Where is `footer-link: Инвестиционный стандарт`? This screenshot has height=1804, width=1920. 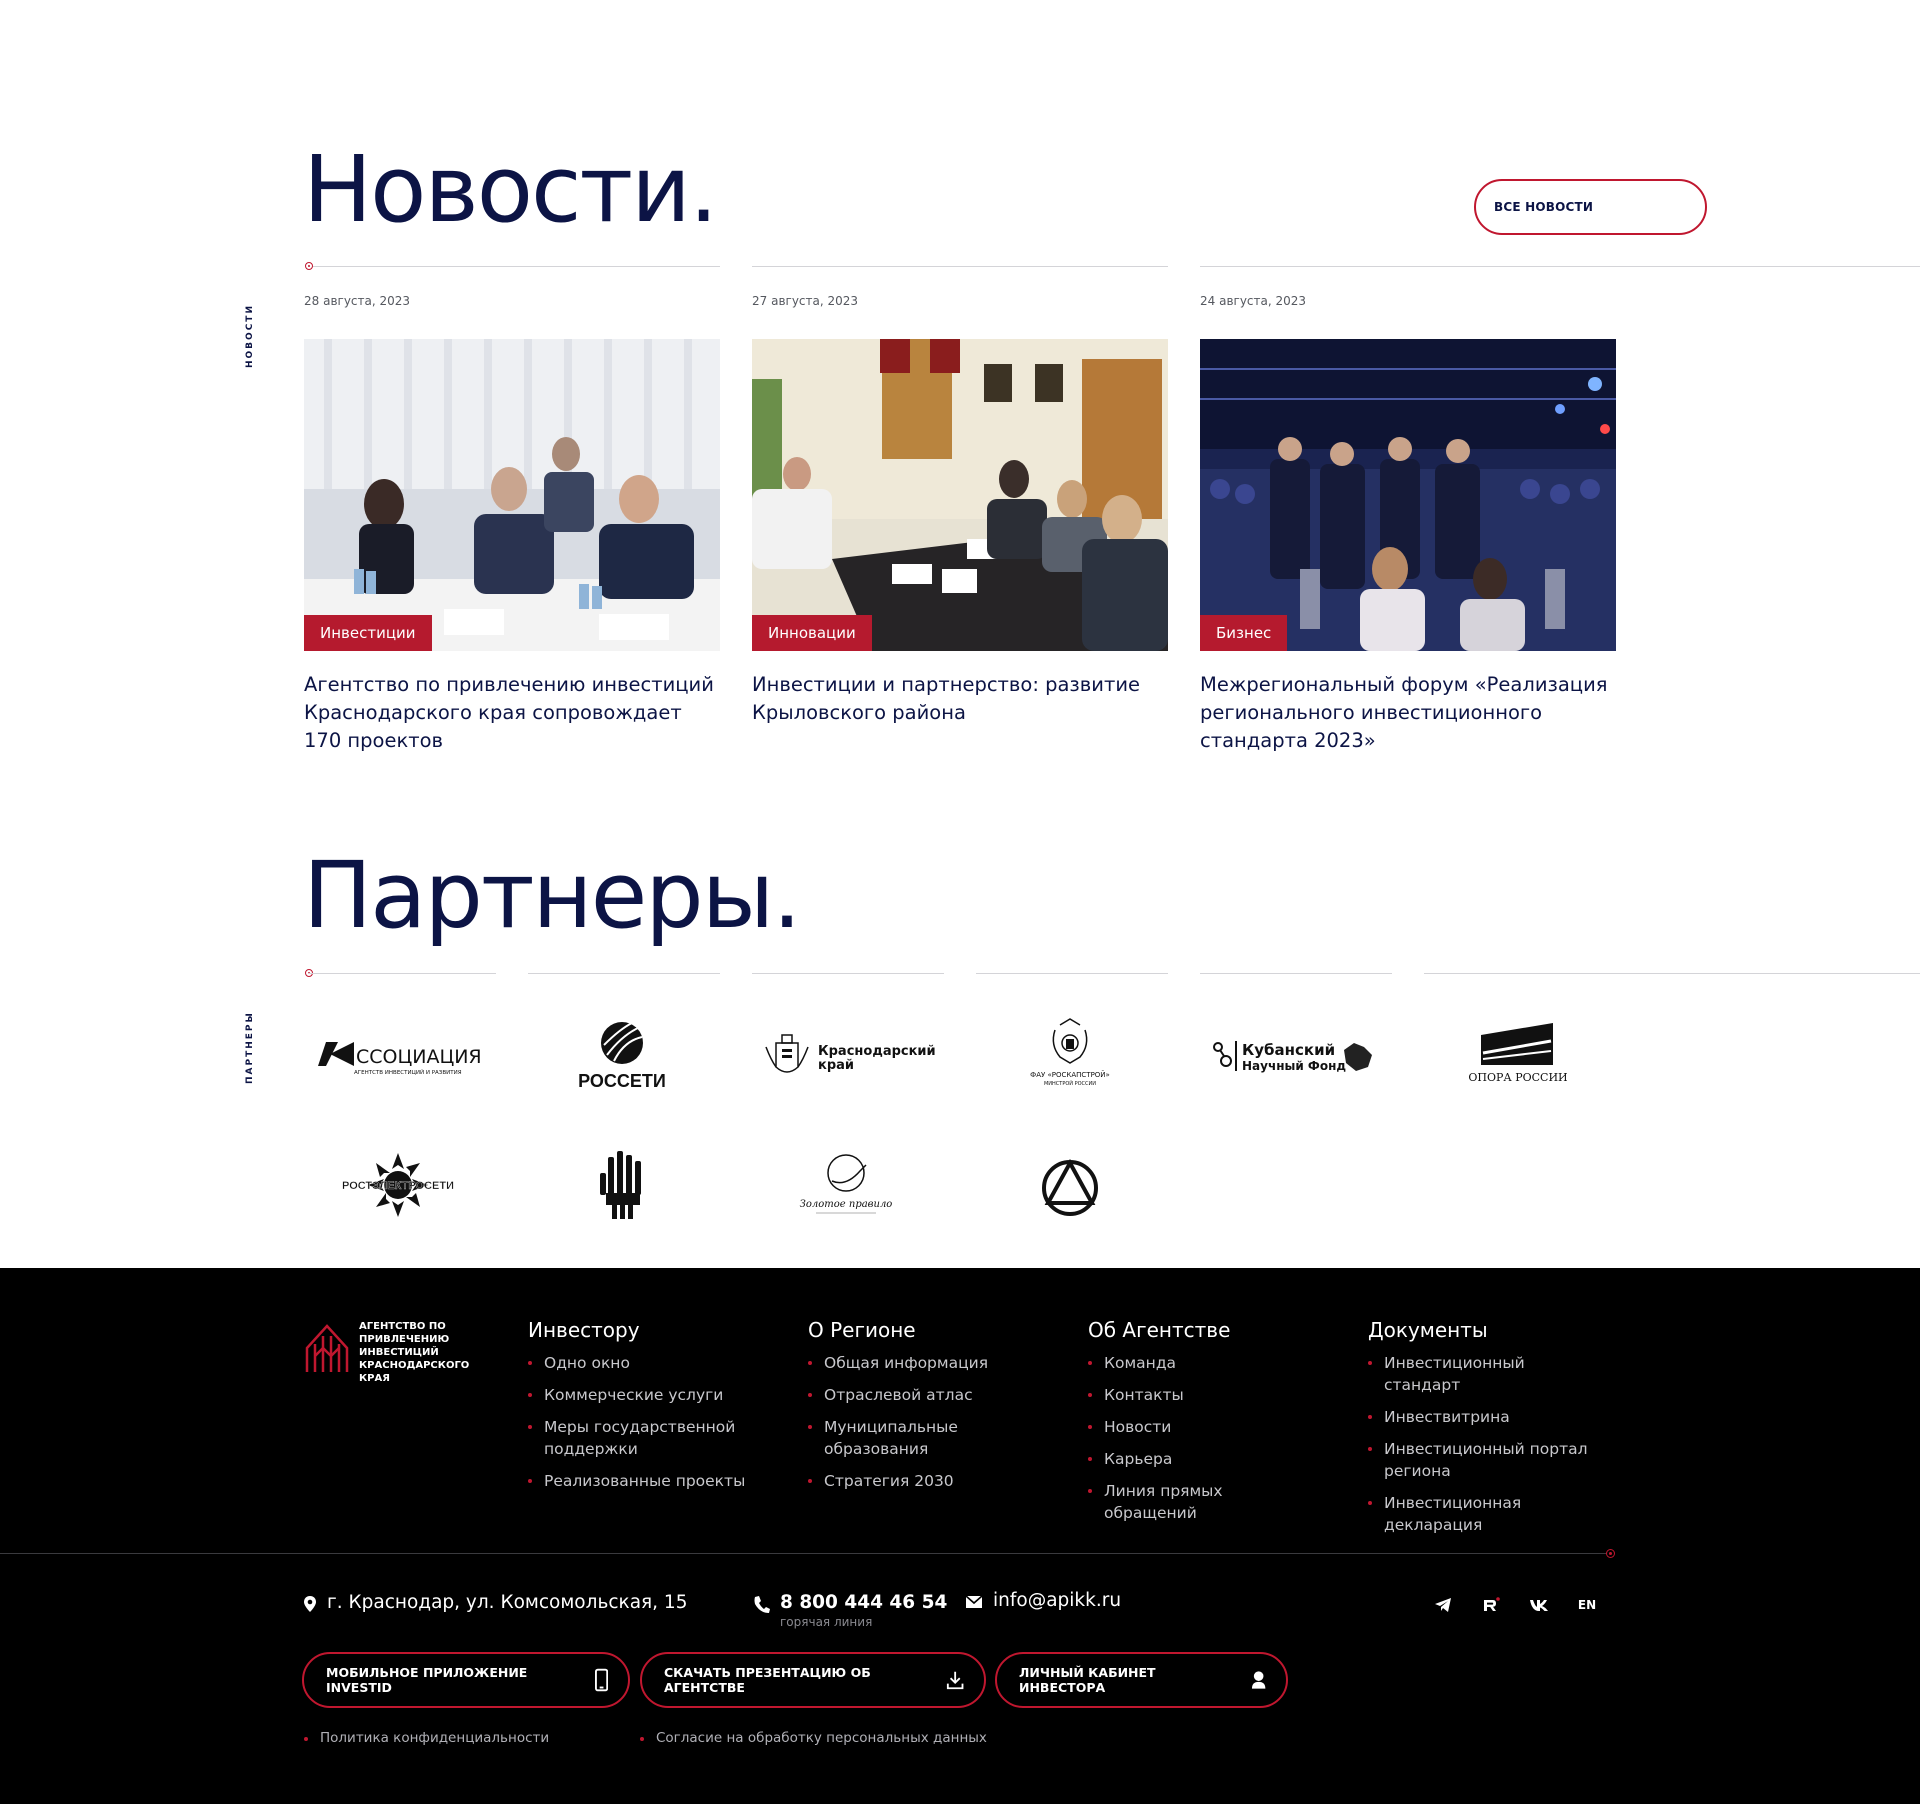 footer-link: Инвестиционный стандарт is located at coordinates (1483, 1374).